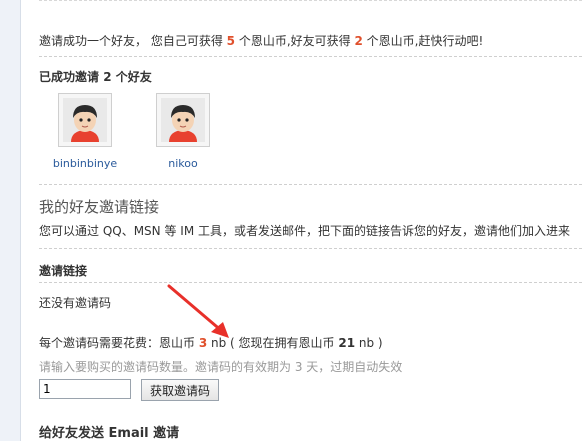 The width and height of the screenshot is (582, 441). Describe the element at coordinates (423, 41) in the screenshot. I see `invite-text-after: 个恩山币,赶快行动吧!` at that location.